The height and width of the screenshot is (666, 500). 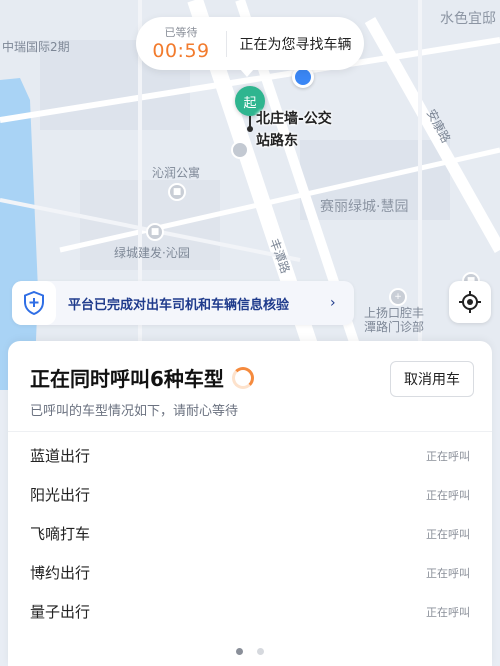 I want to click on start-marker-dot, so click(x=250, y=129).